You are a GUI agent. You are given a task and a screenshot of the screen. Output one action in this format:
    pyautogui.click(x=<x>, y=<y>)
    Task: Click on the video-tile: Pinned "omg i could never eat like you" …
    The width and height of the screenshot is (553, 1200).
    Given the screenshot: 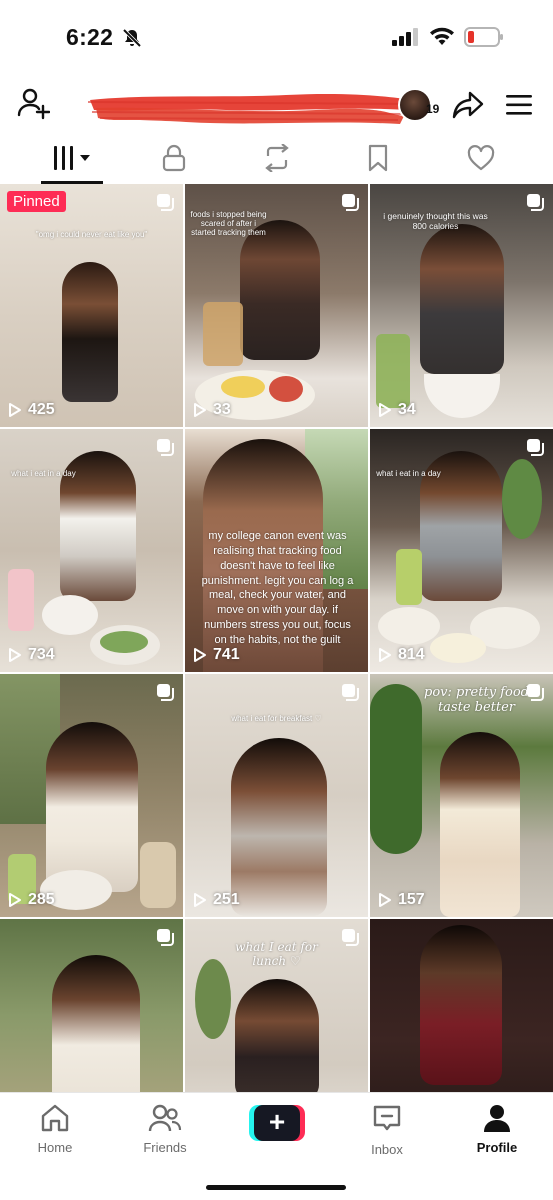 What is the action you would take?
    pyautogui.click(x=91, y=305)
    